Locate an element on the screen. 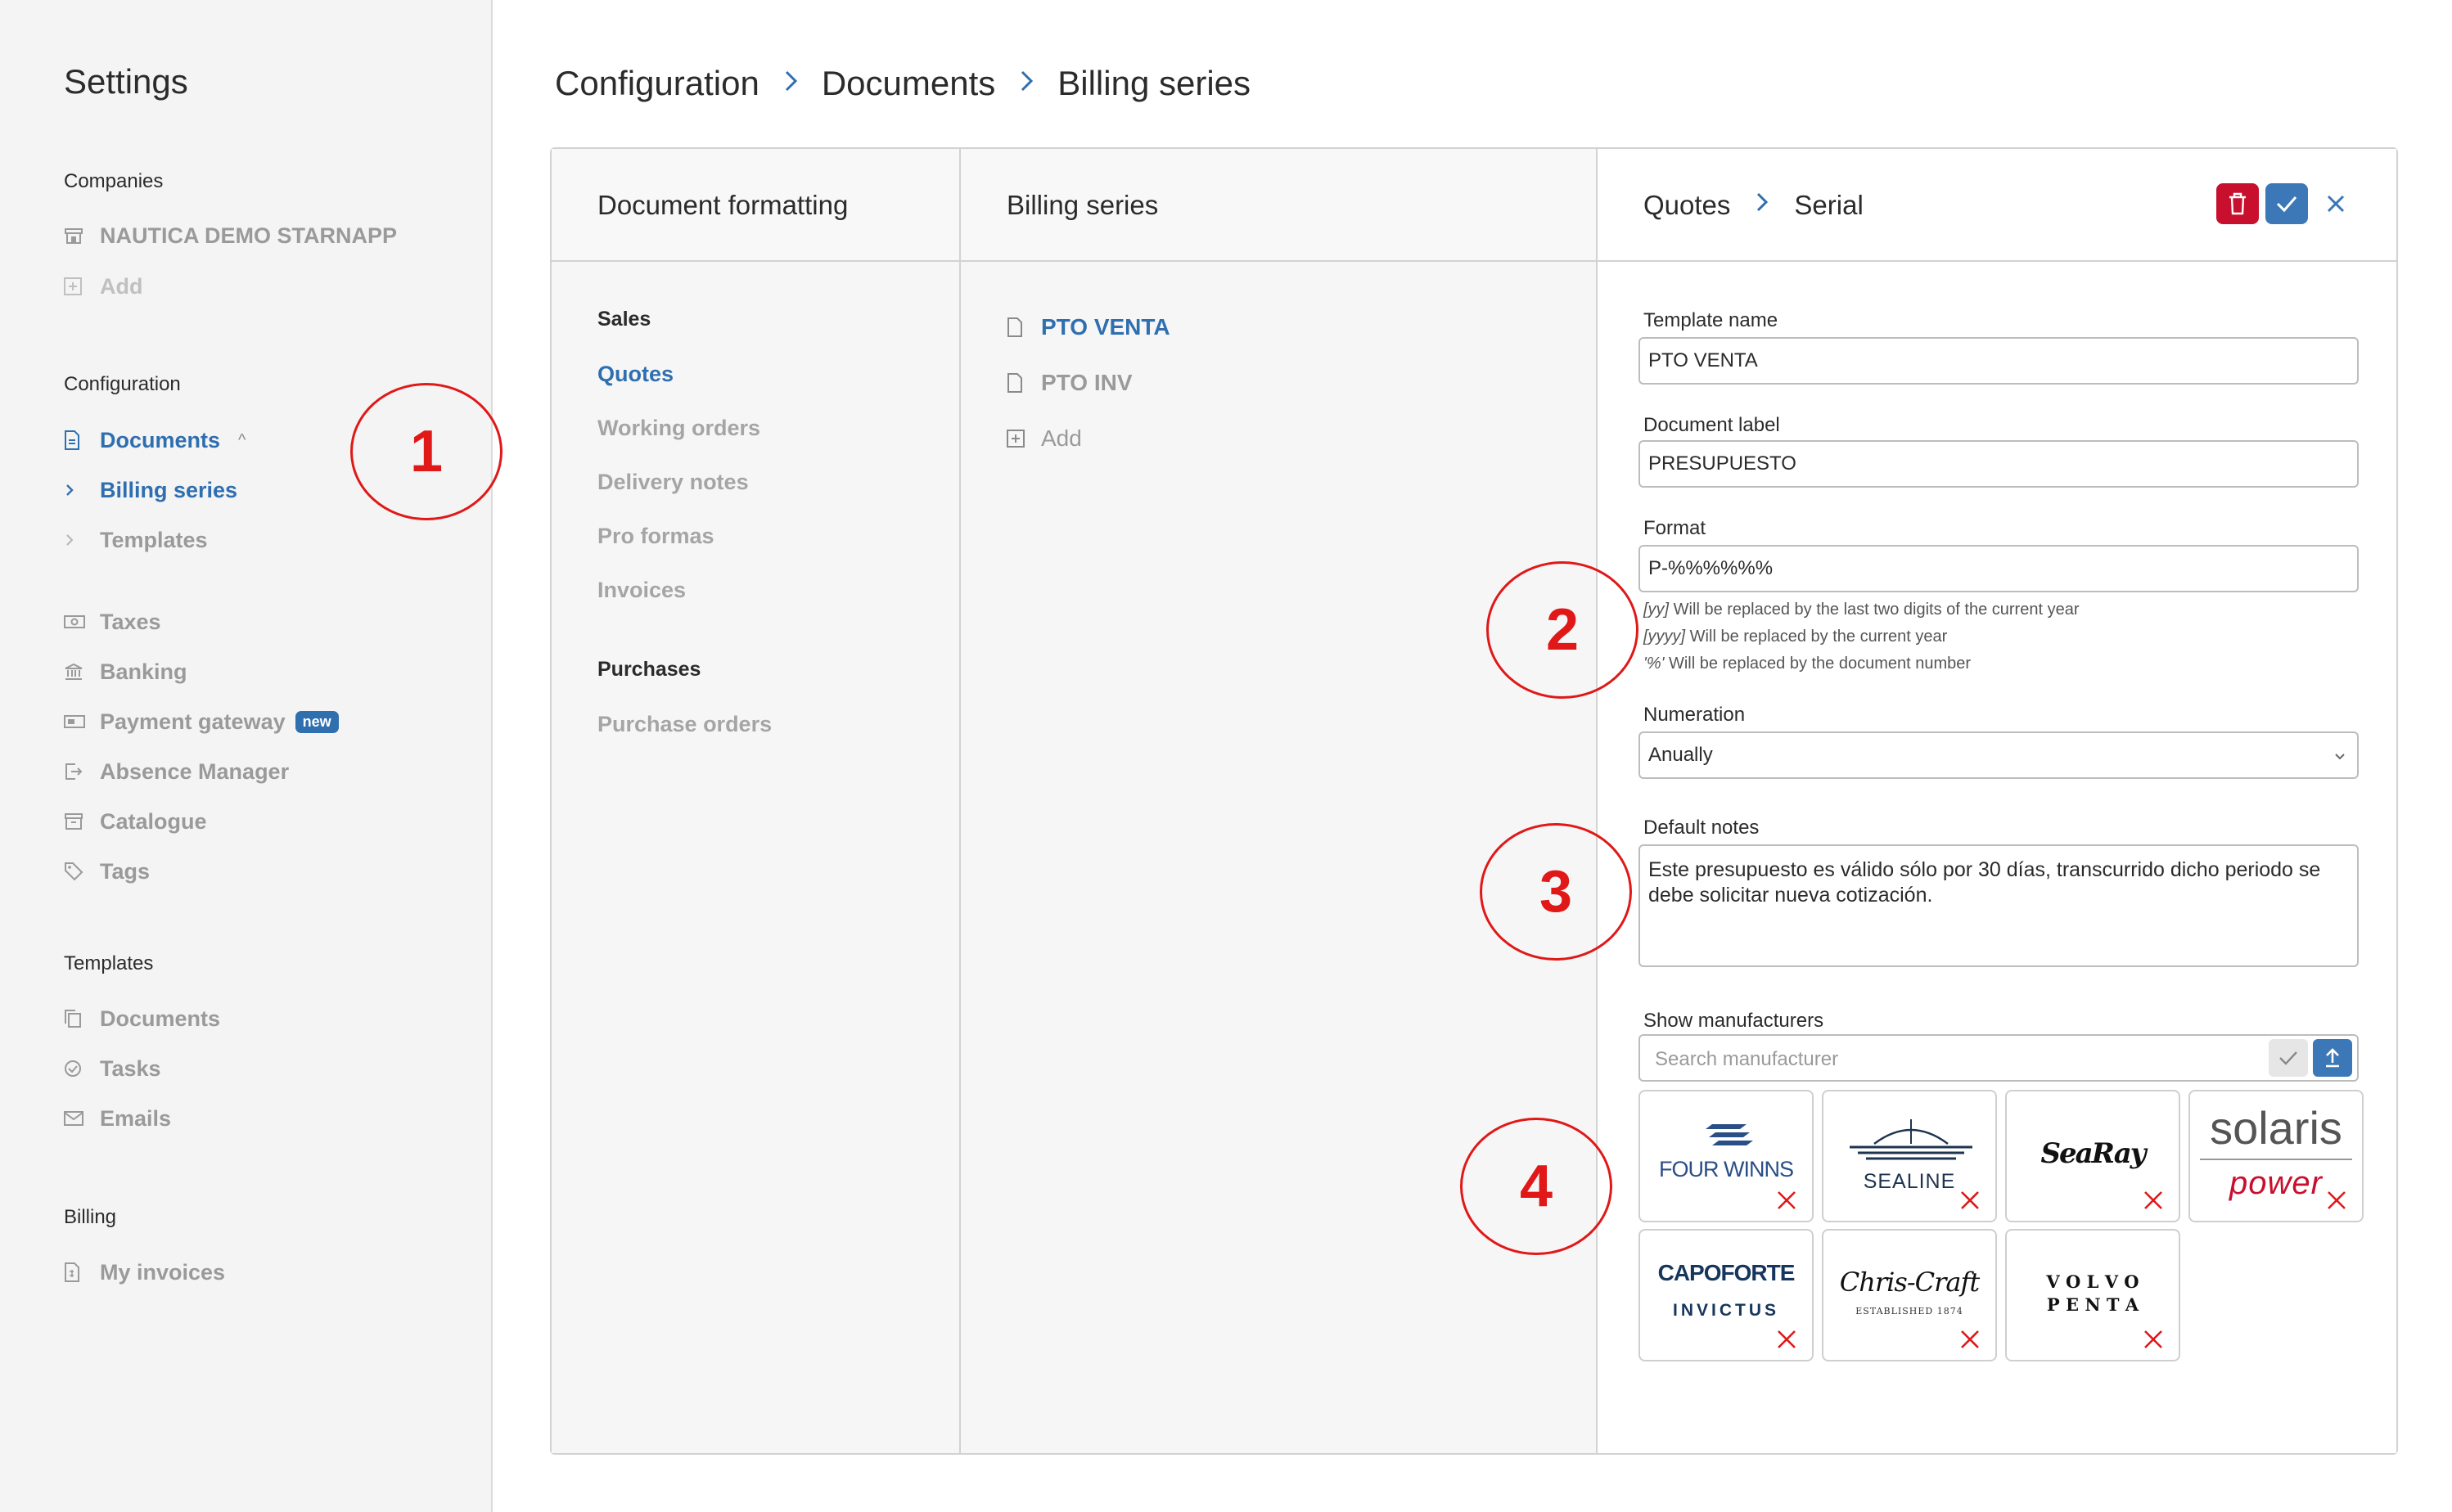 This screenshot has width=2452, height=1512. series-item-pto-venta: PTO VENTA is located at coordinates (1088, 328).